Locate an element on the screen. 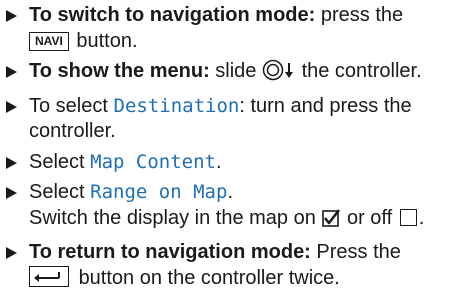  step-lead: To switch to navigation mode: is located at coordinates (172, 15).